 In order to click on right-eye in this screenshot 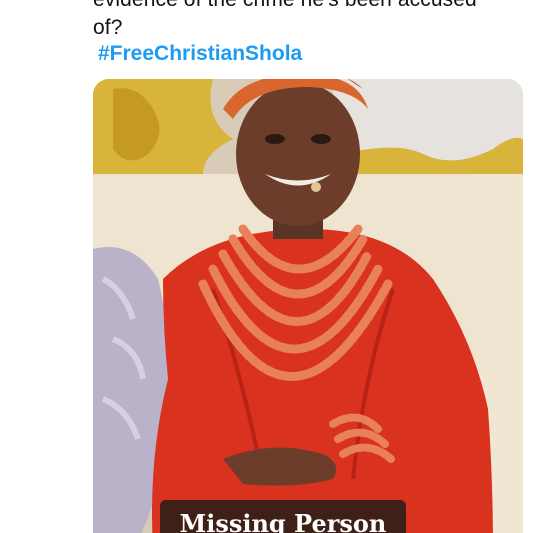, I will do `click(321, 139)`.